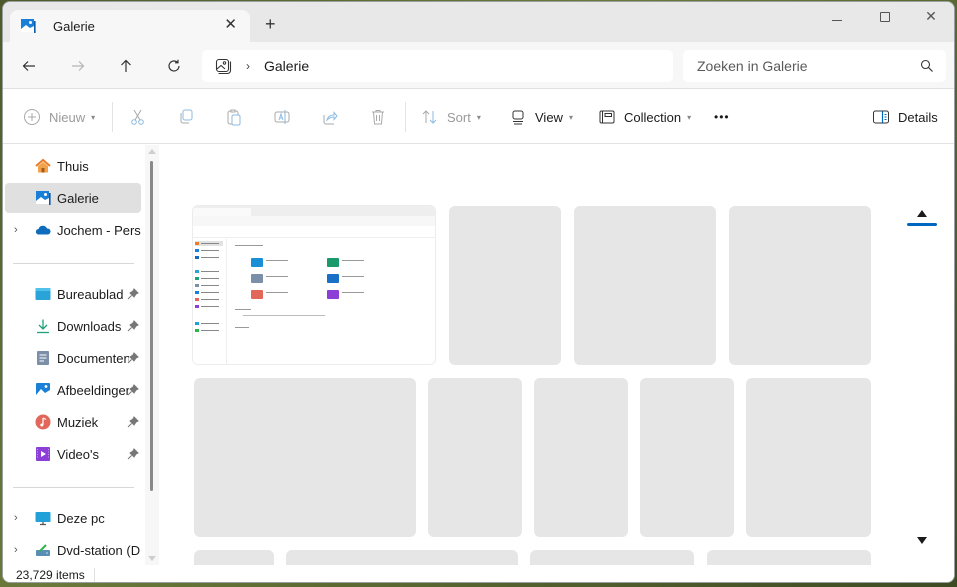  I want to click on sidebar-divider, so click(73, 487).